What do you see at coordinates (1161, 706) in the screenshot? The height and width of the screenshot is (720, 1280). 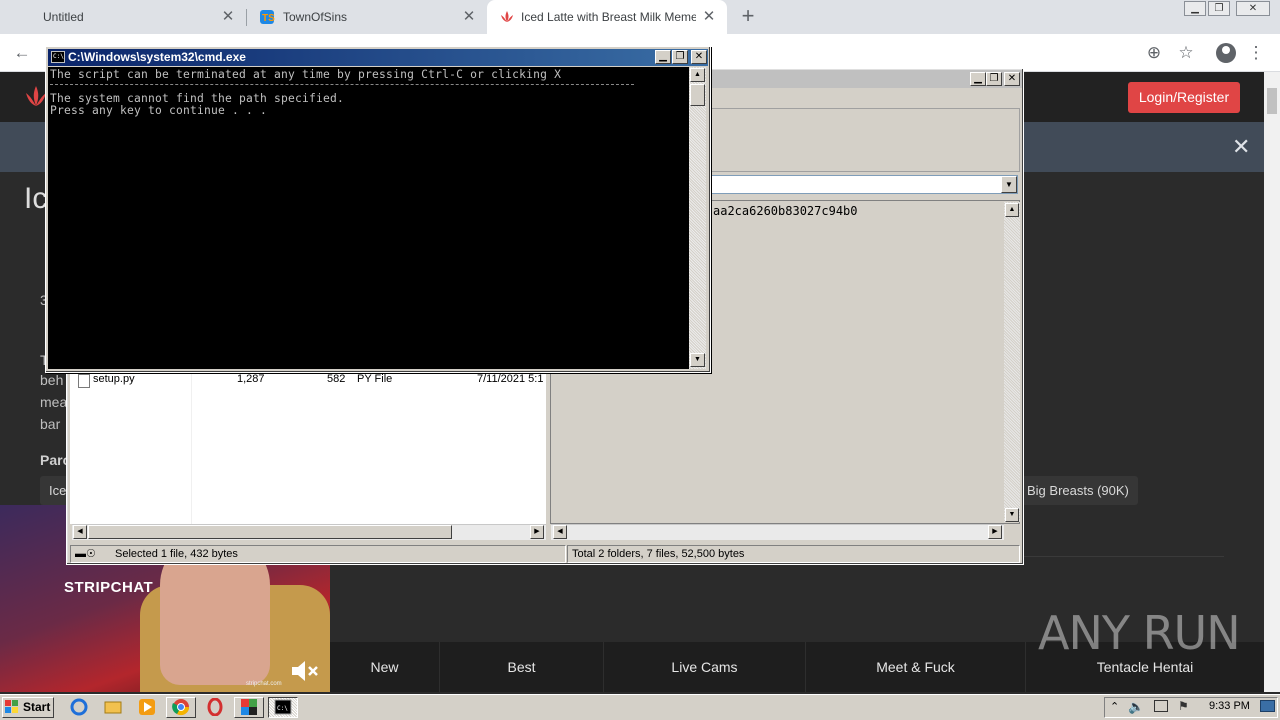 I see `network-icon` at bounding box center [1161, 706].